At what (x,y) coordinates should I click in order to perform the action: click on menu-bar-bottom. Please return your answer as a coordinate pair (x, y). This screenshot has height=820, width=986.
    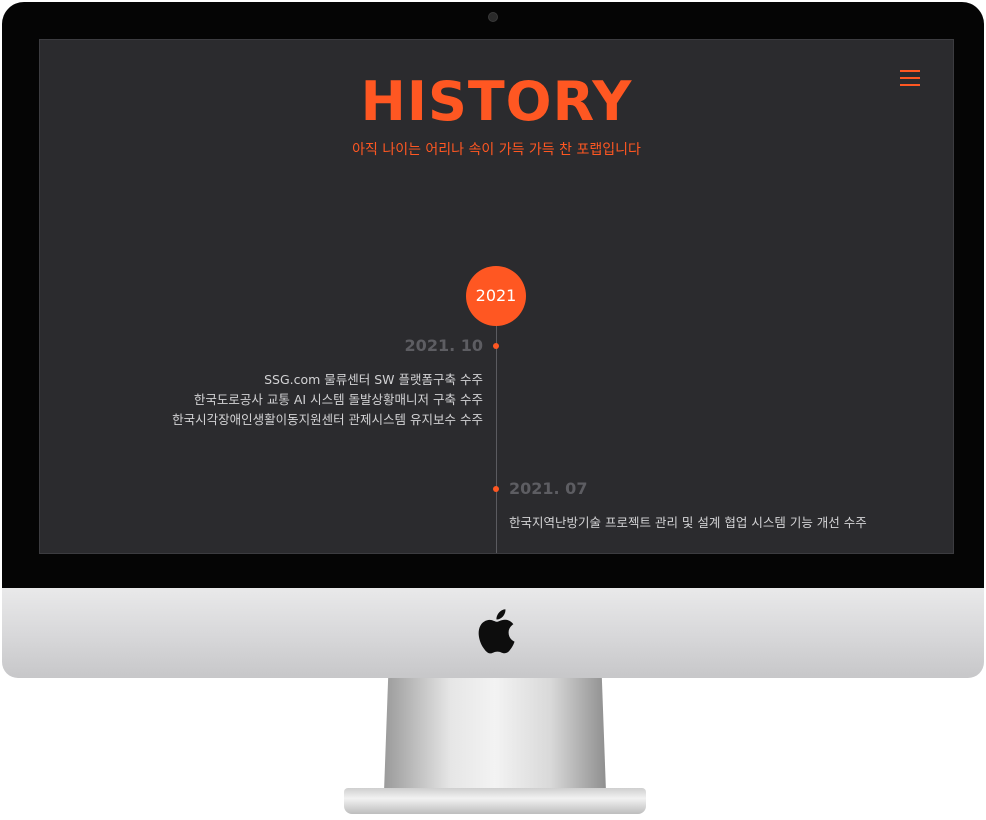
    Looking at the image, I should click on (910, 85).